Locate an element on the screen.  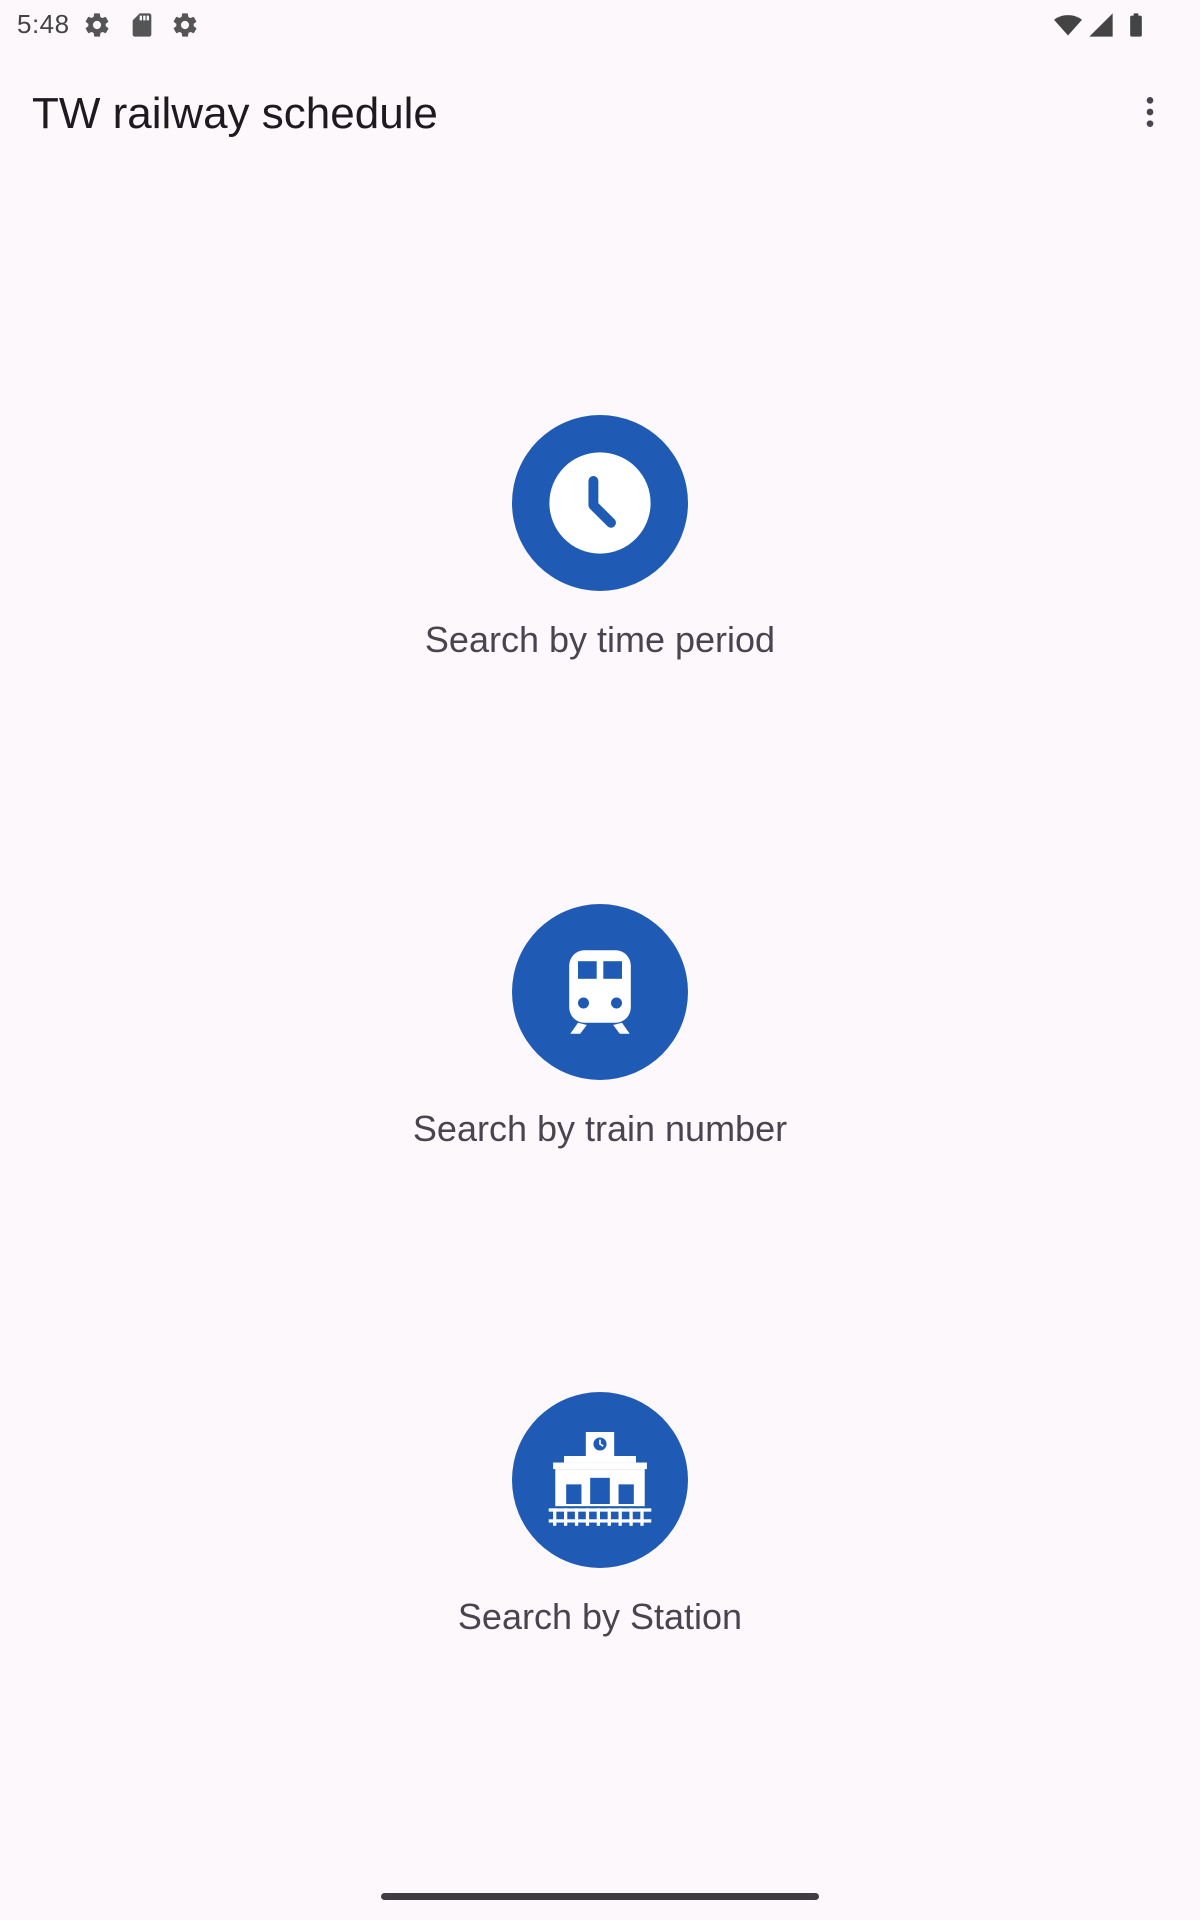
train-icon is located at coordinates (600, 992).